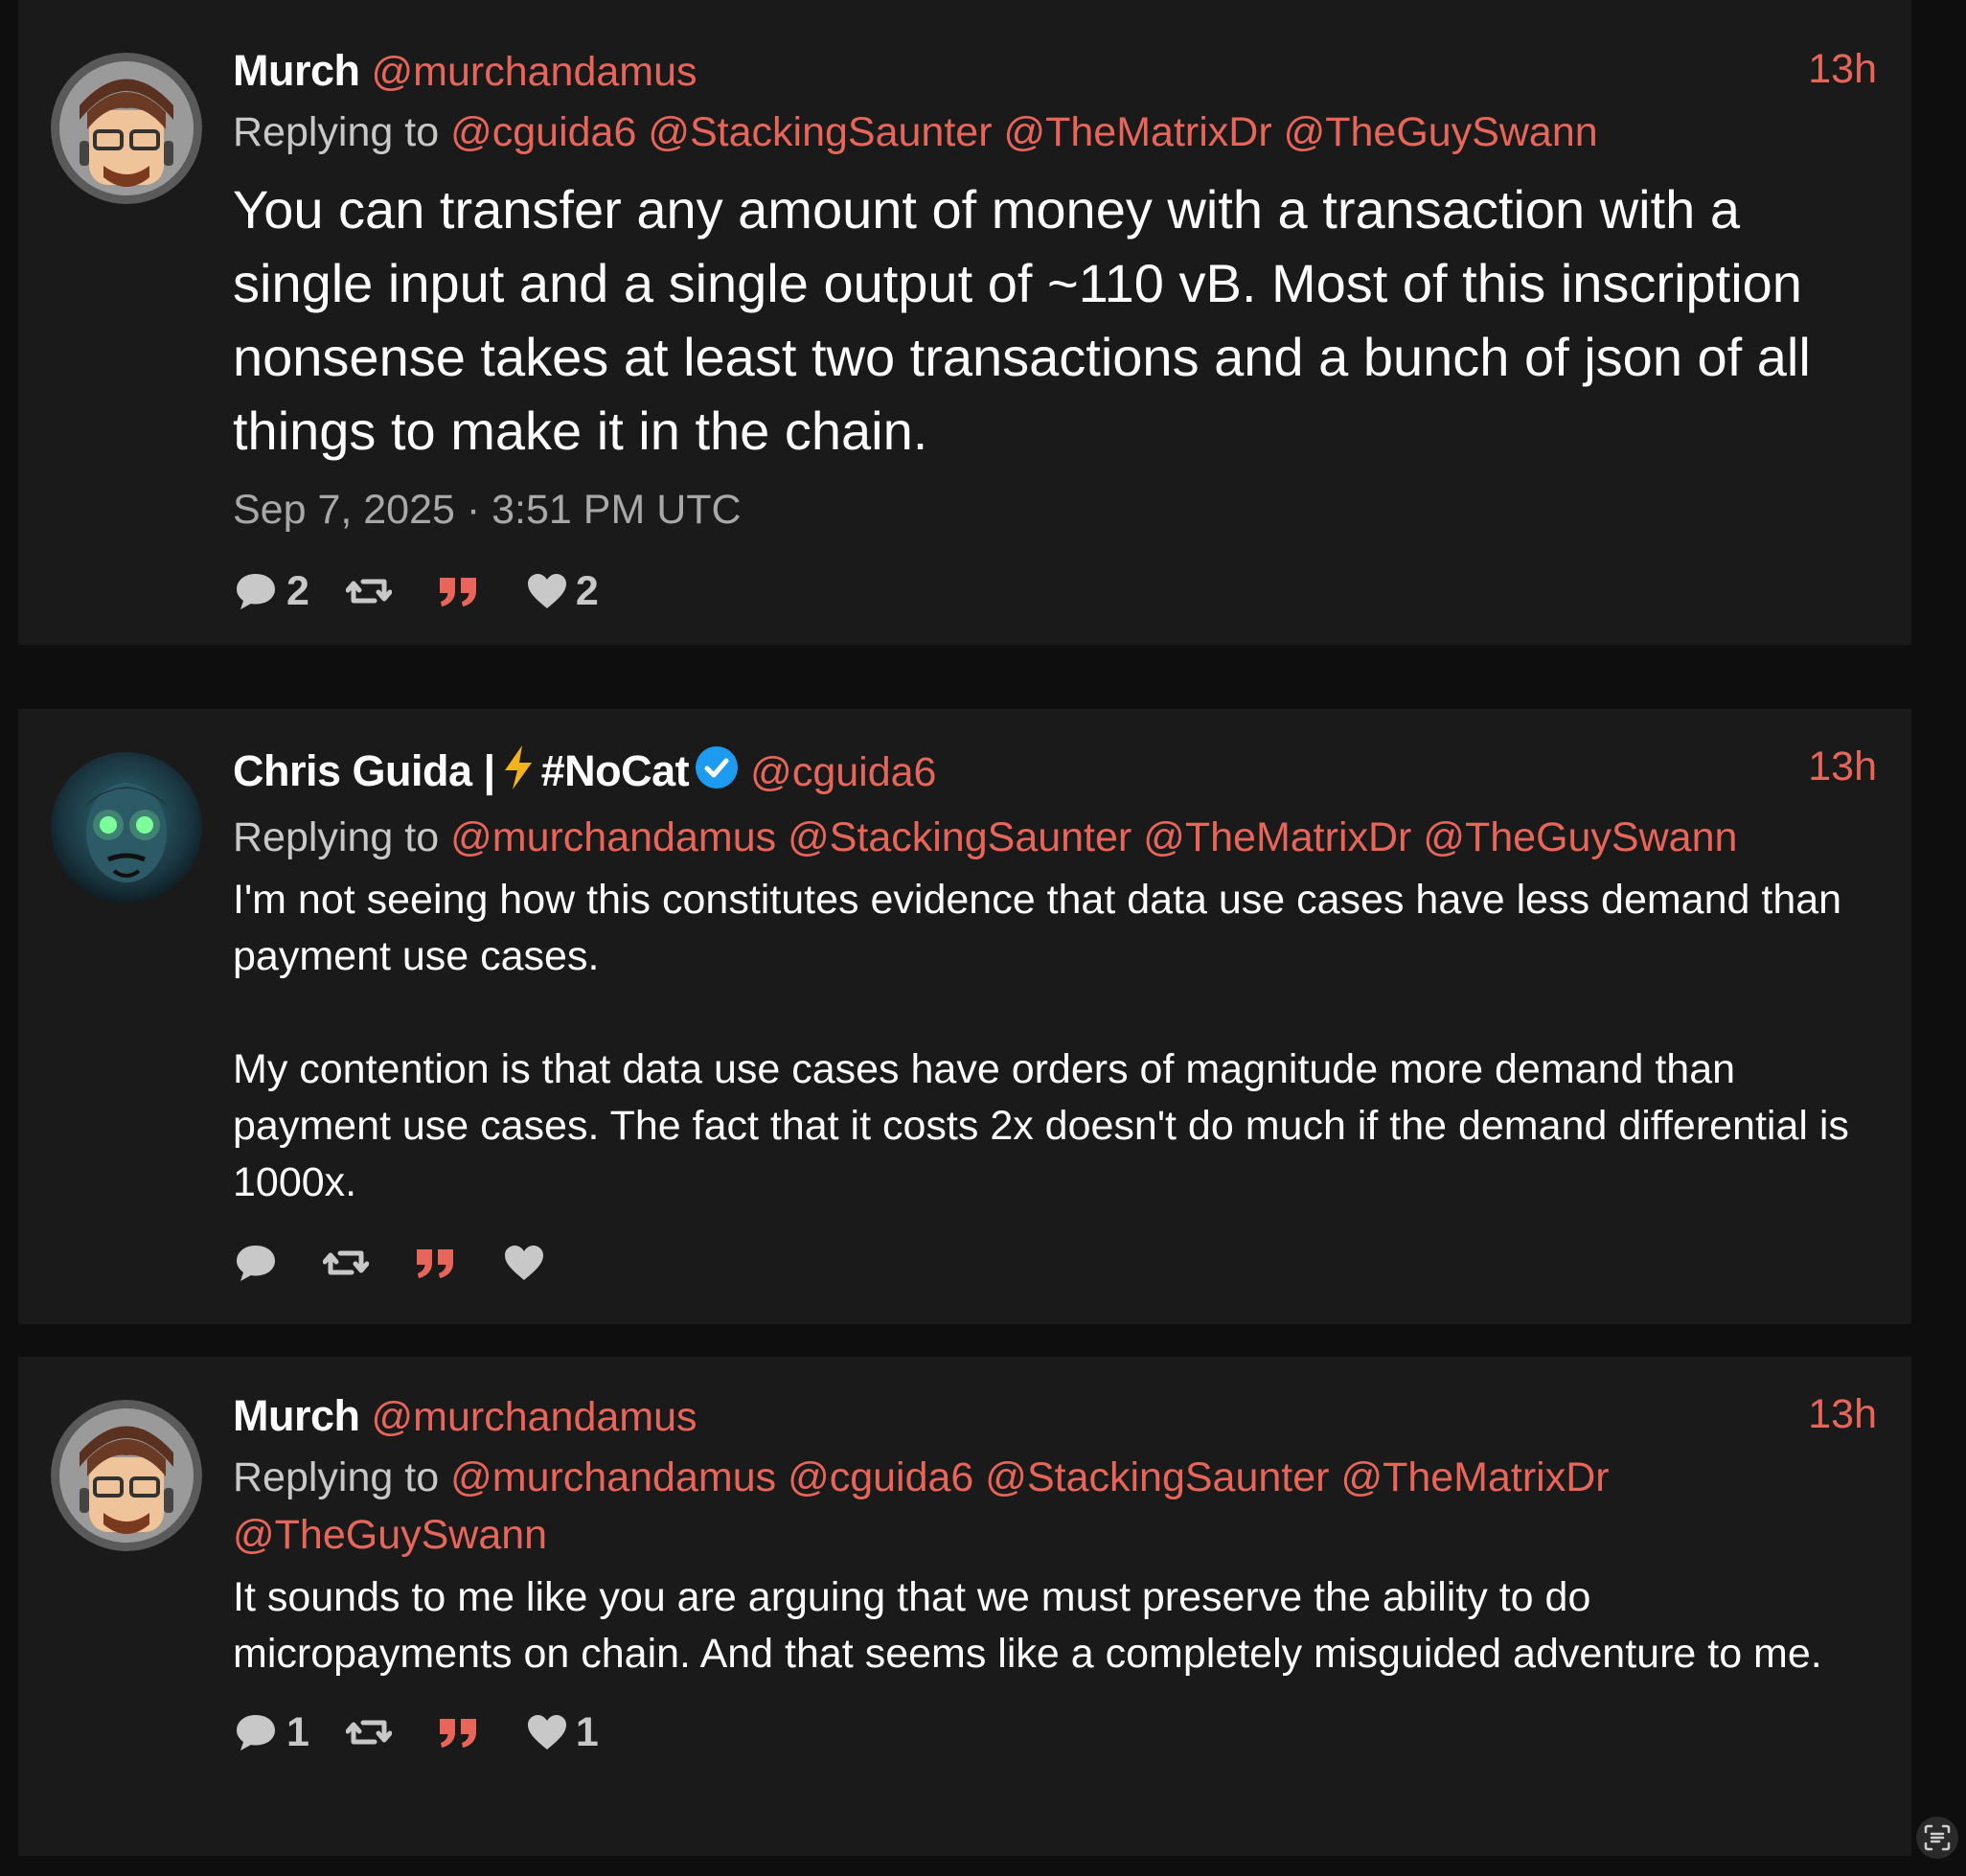 The width and height of the screenshot is (1966, 1876). Describe the element at coordinates (1937, 1838) in the screenshot. I see `live-text-icon` at that location.